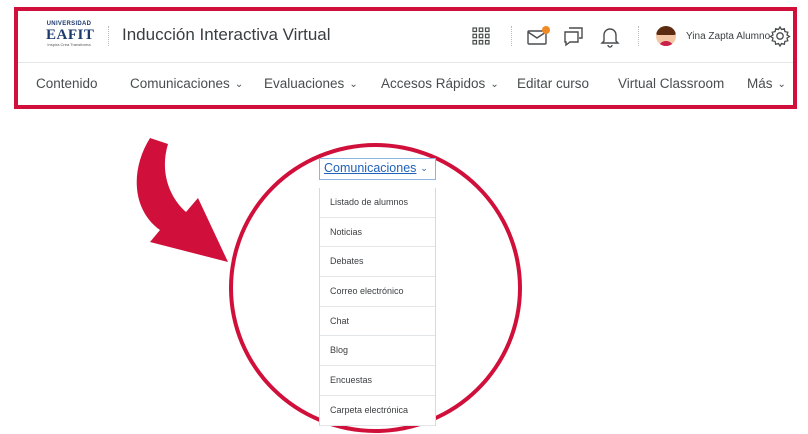 This screenshot has height=434, width=808. What do you see at coordinates (574, 36) in the screenshot?
I see `chat-icon` at bounding box center [574, 36].